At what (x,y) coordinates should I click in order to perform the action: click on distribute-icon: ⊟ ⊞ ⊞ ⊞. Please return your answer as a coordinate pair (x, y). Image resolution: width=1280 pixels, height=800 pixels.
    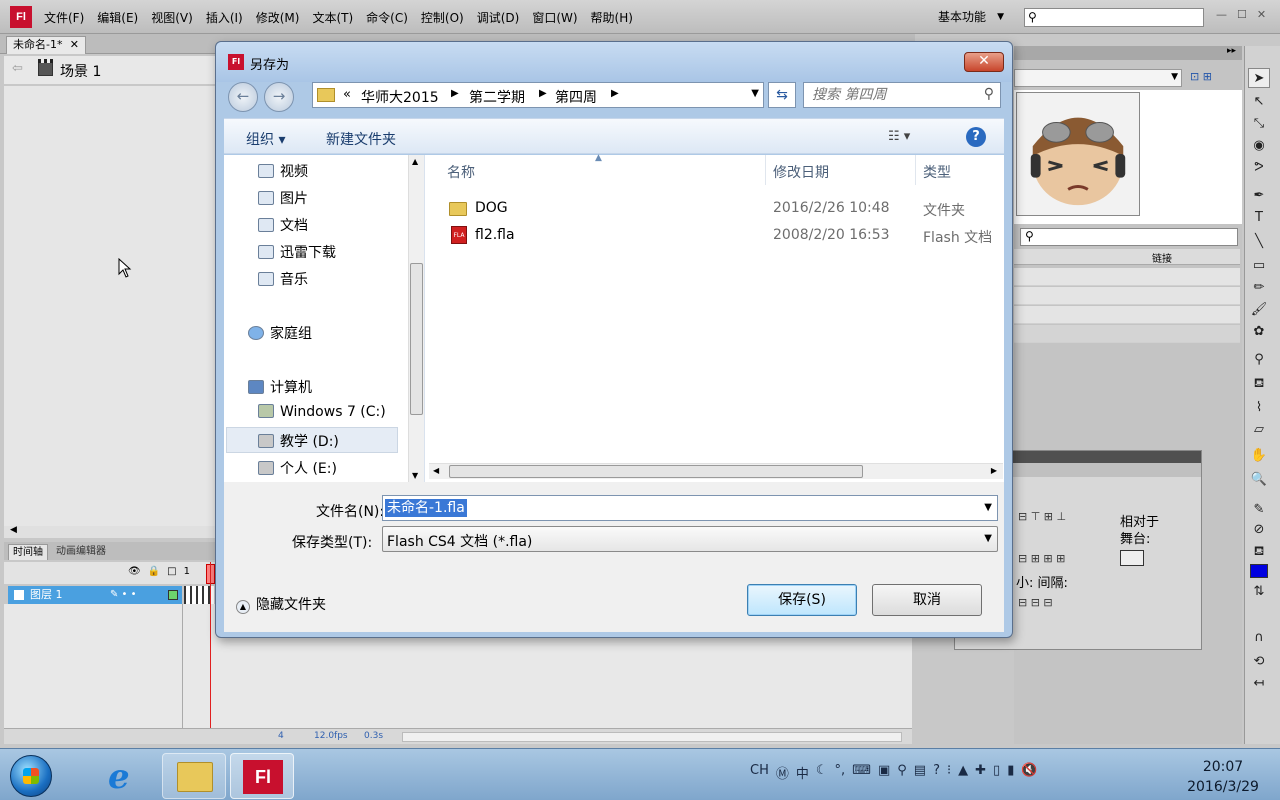
    Looking at the image, I should click on (1041, 558).